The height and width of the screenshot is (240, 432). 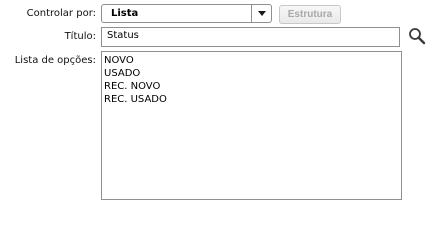 What do you see at coordinates (417, 36) in the screenshot?
I see `search-icon` at bounding box center [417, 36].